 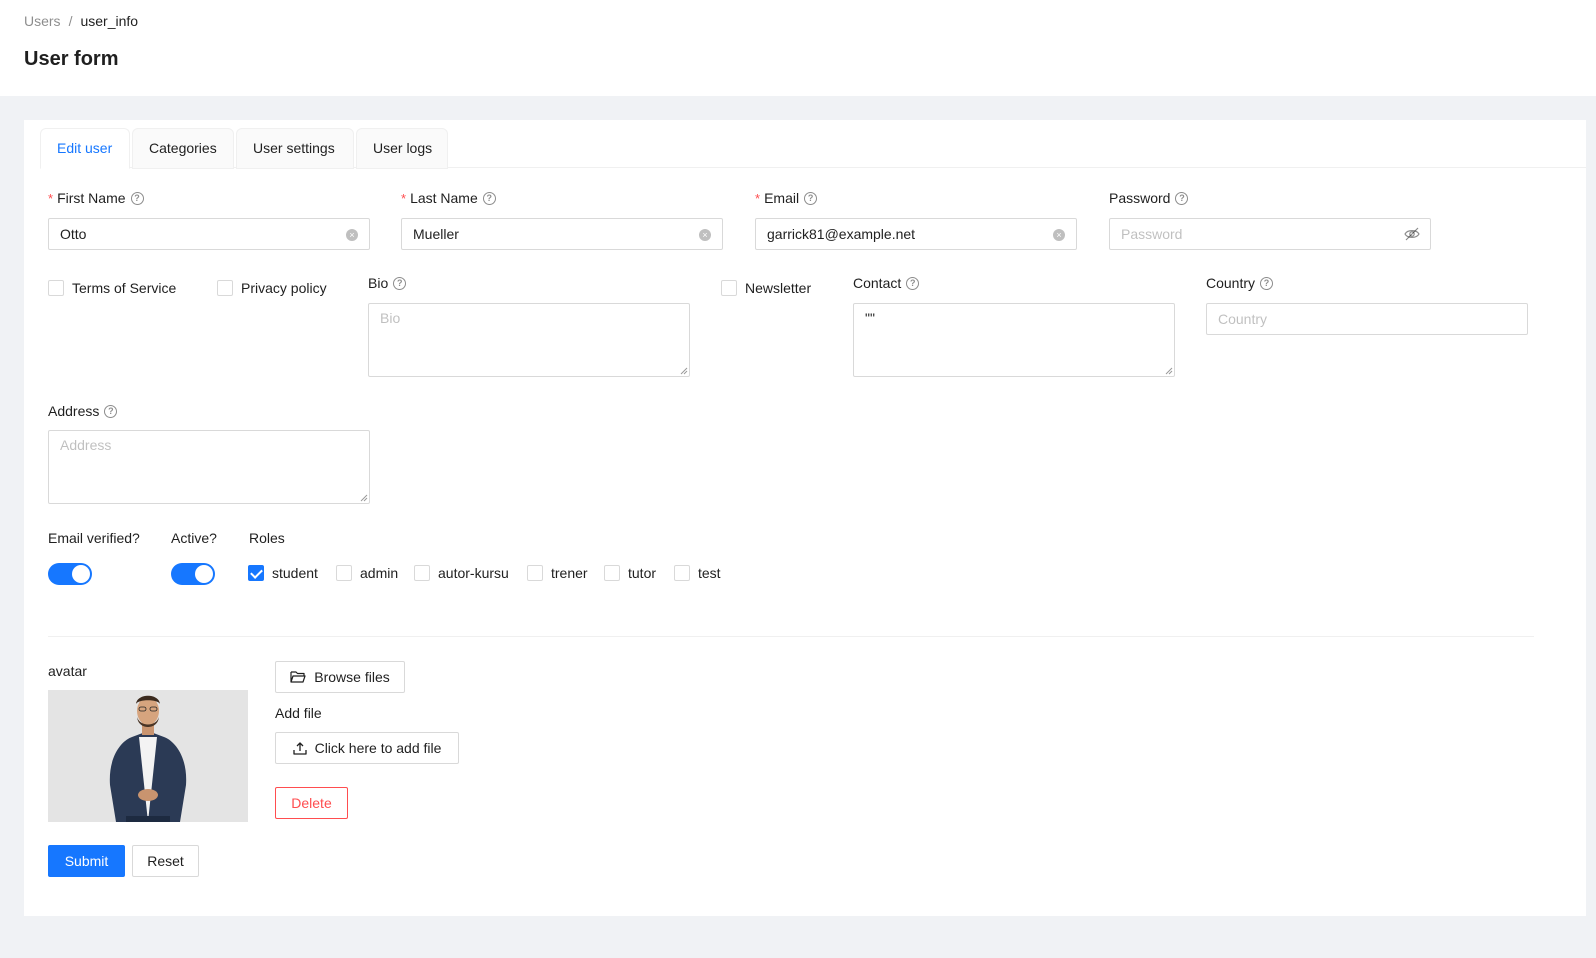 I want to click on bio-label: Bio?, so click(x=387, y=283).